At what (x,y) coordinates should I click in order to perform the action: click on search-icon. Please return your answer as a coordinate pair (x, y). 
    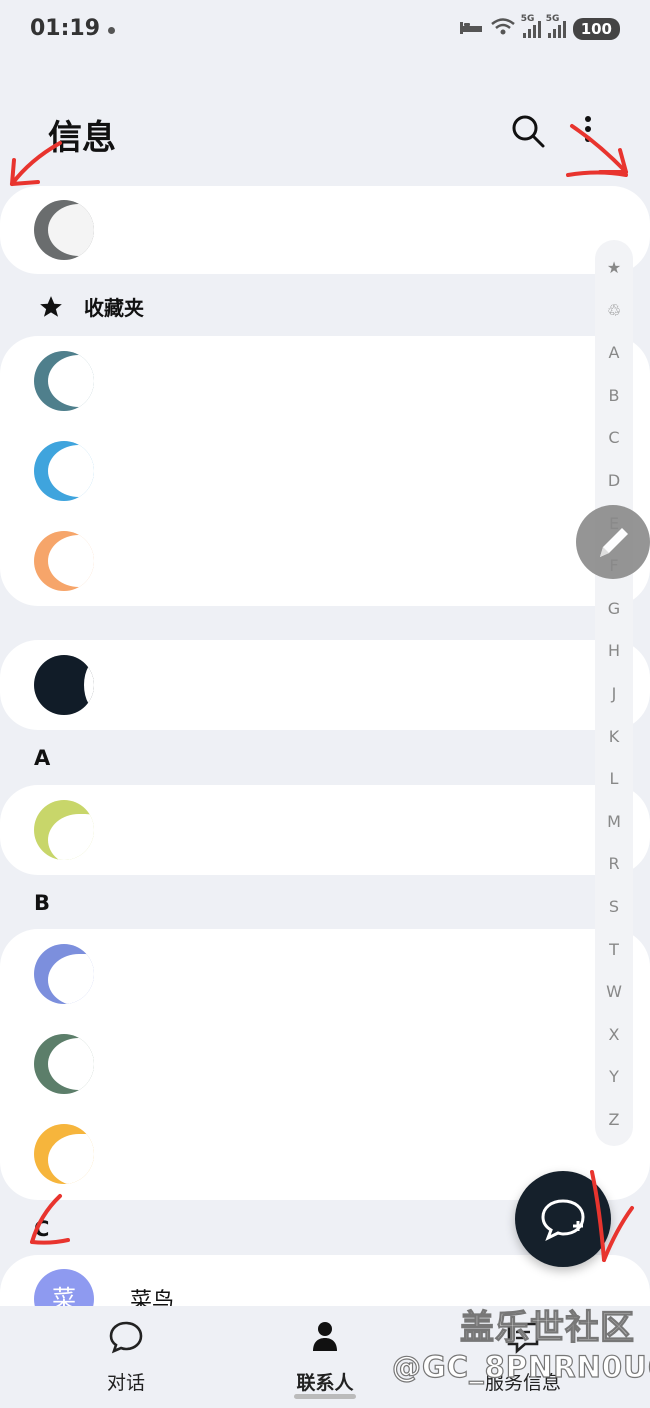
    Looking at the image, I should click on (528, 131).